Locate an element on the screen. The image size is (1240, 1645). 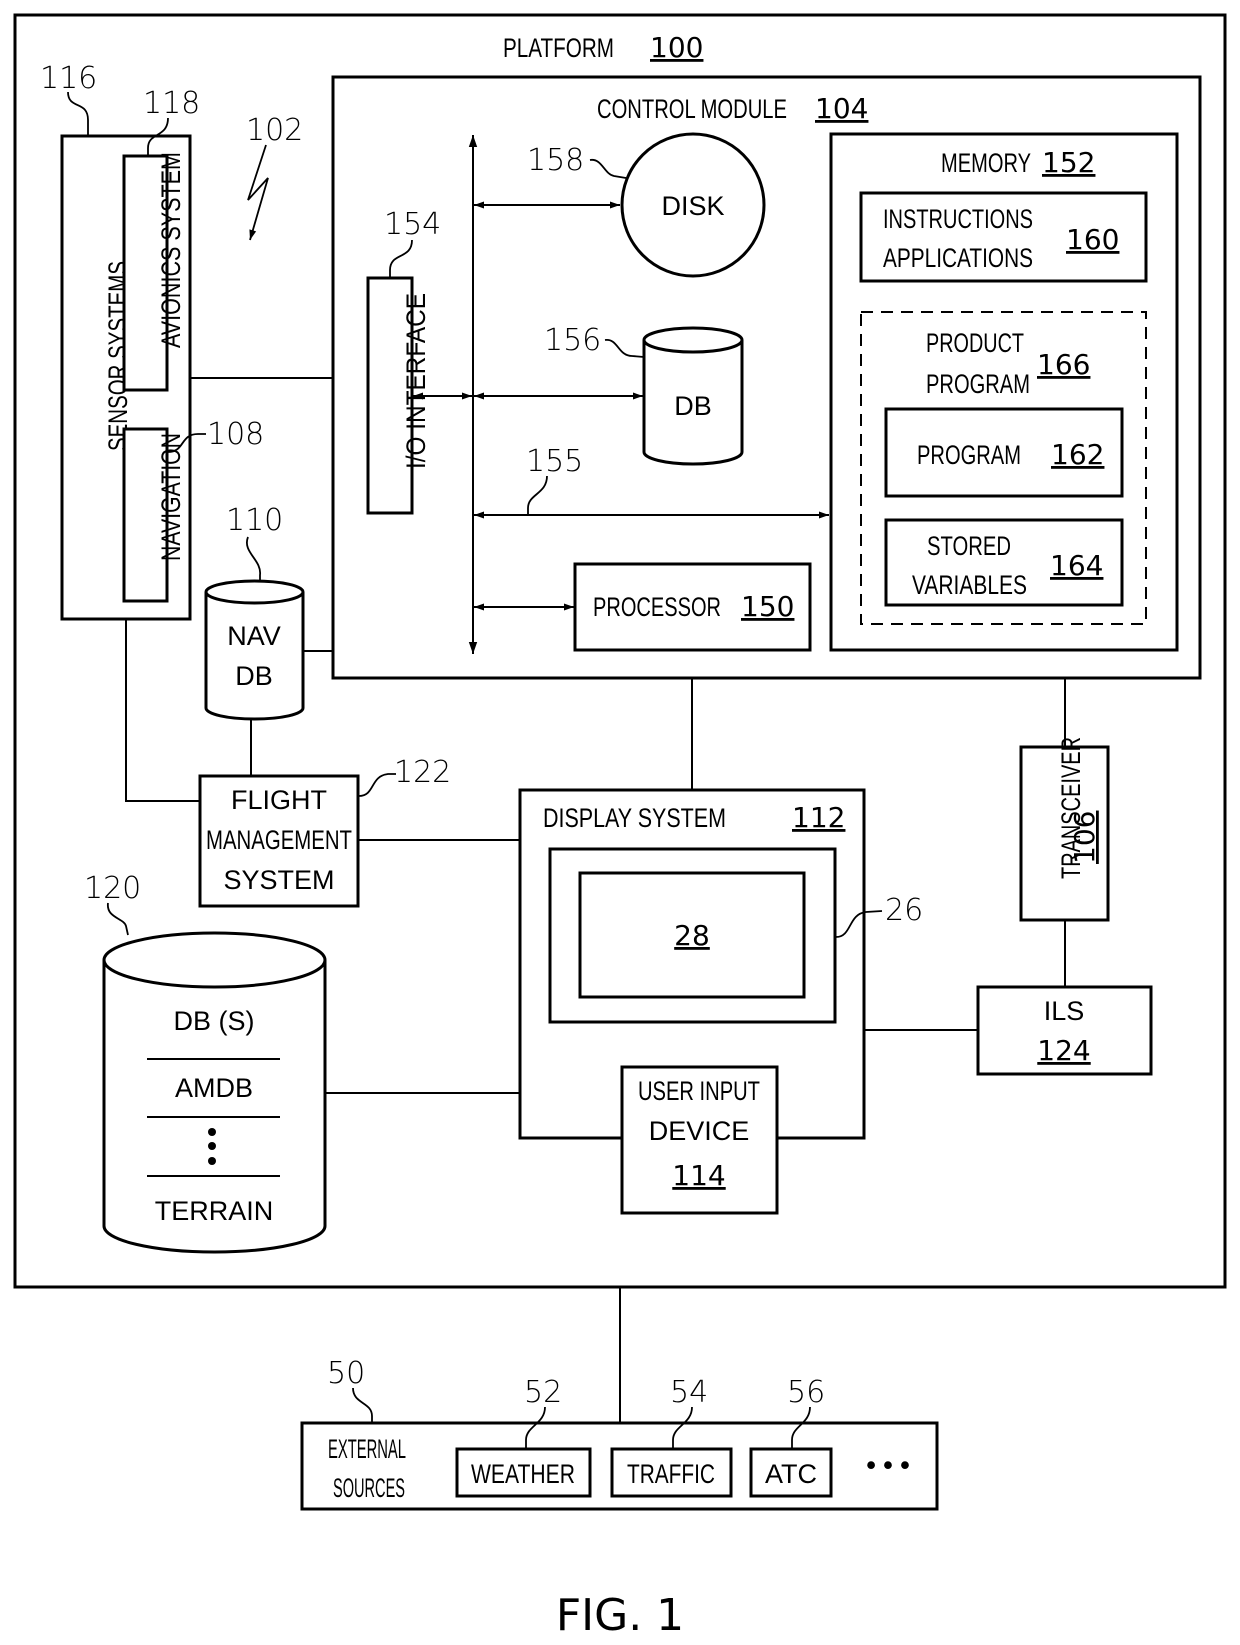
memory-title: MEMORY is located at coordinates (986, 163).